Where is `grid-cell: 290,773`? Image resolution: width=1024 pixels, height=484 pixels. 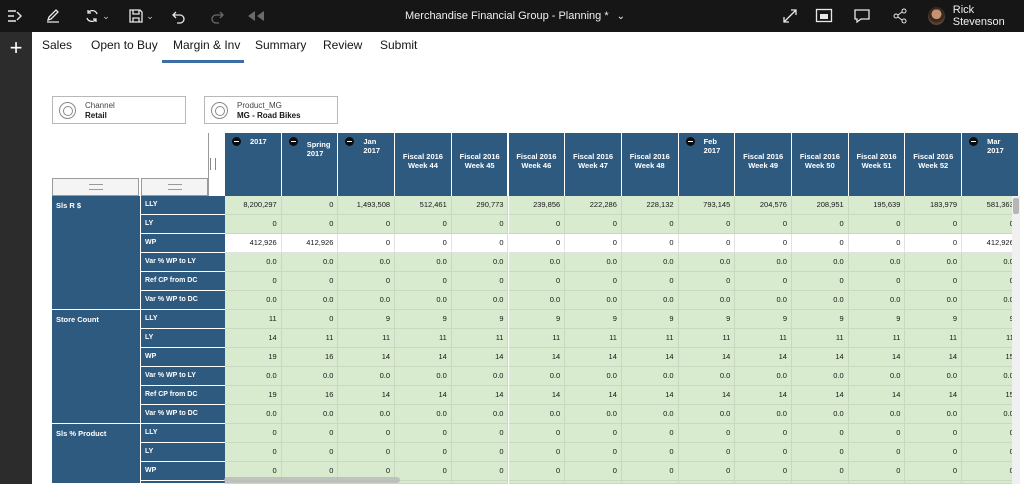
grid-cell: 290,773 is located at coordinates (480, 205).